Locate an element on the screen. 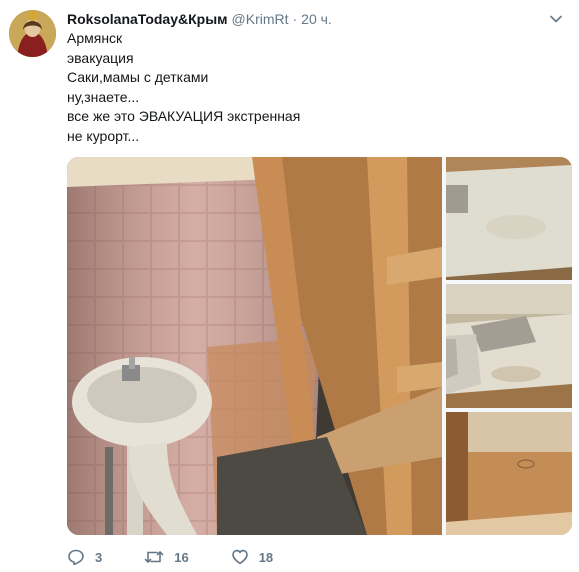 Image resolution: width=579 pixels, height=572 pixels. like-count: 18 is located at coordinates (266, 557).